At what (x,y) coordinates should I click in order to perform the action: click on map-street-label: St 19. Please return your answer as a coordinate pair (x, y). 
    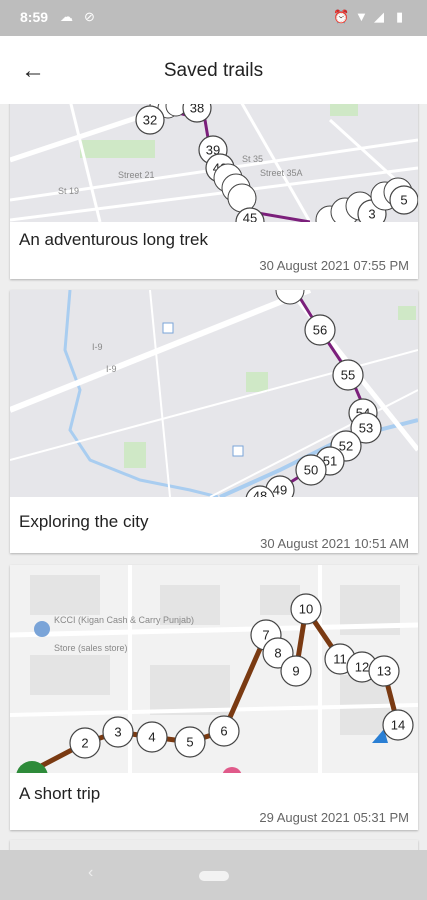
    Looking at the image, I should click on (68, 191).